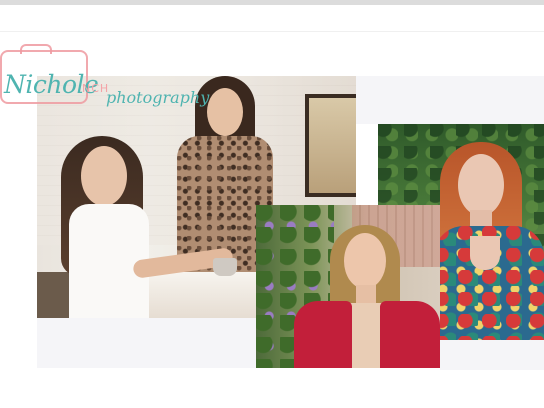 The width and height of the screenshot is (544, 408). I want to click on redhead-face, so click(481, 185).